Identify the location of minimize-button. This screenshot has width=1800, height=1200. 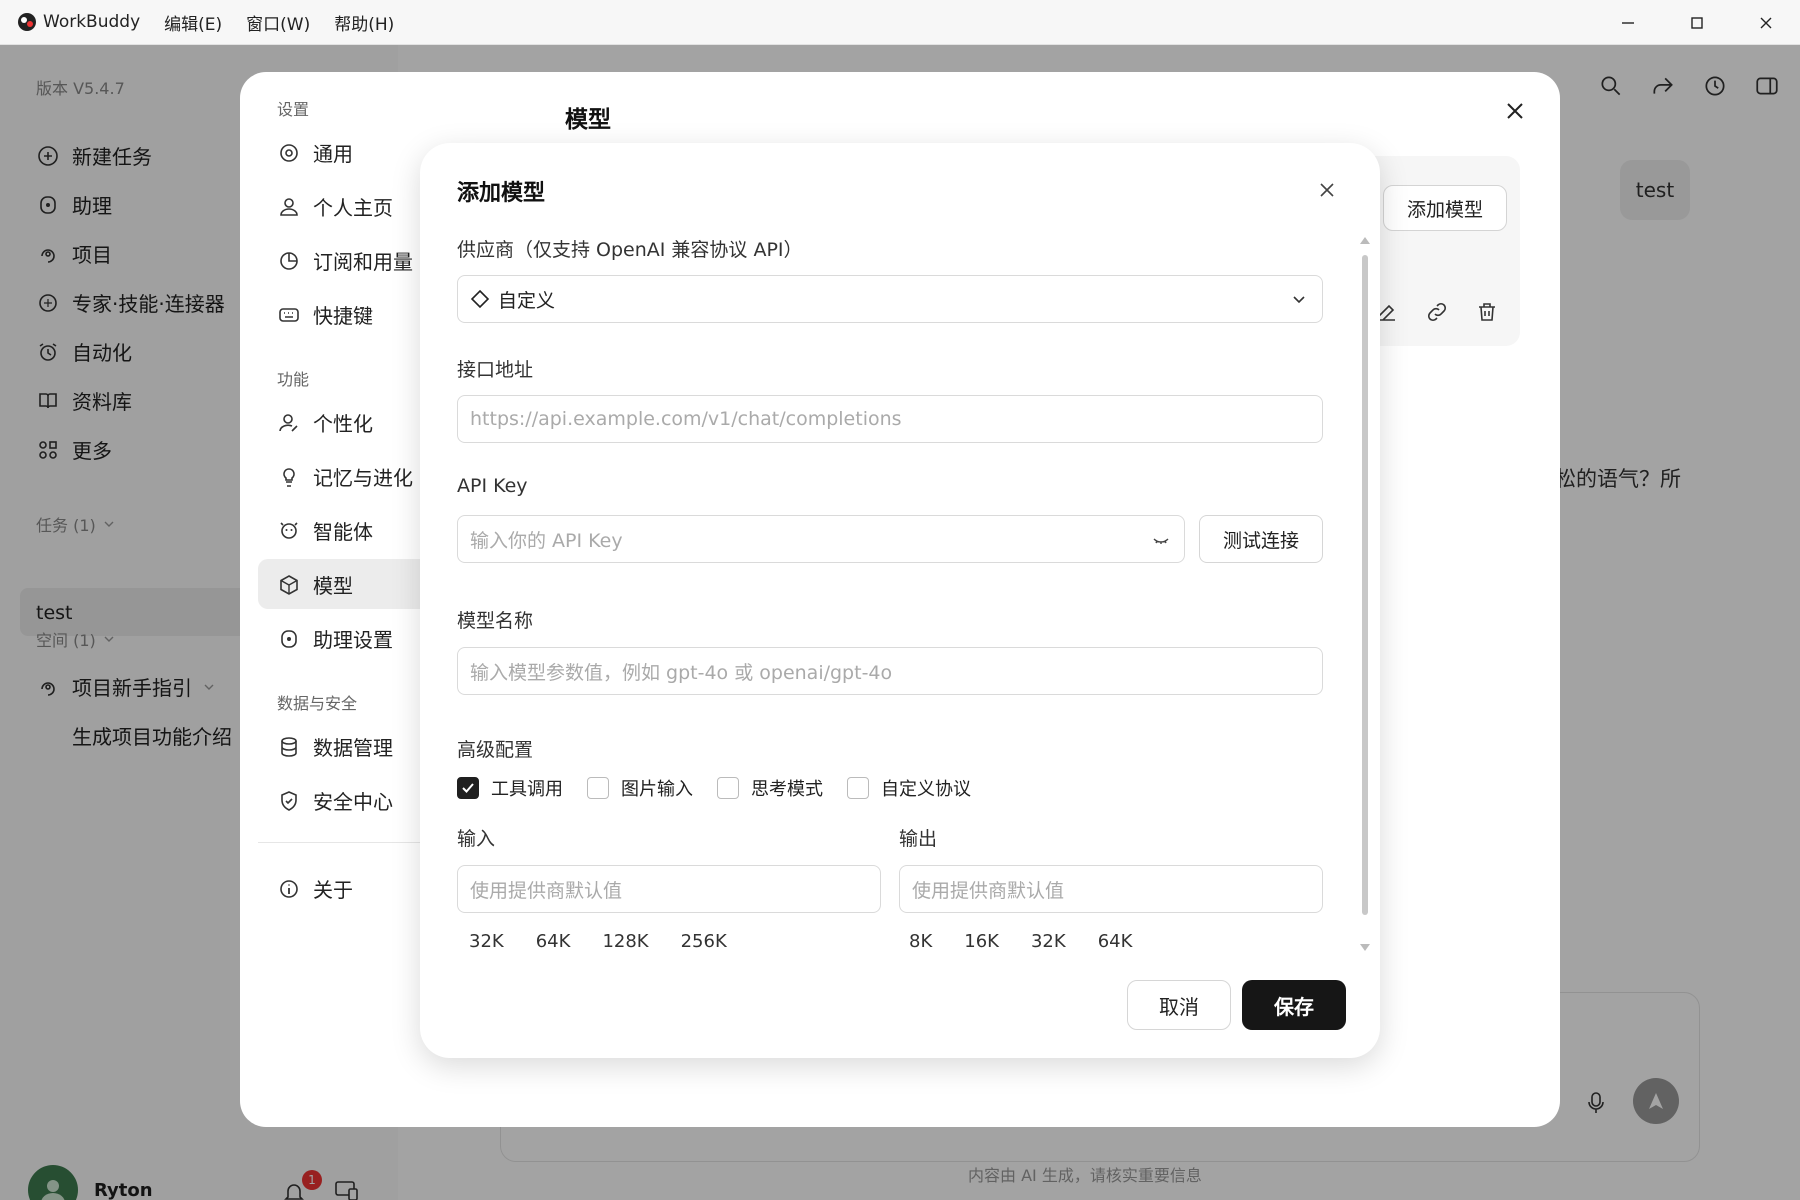
(1627, 22).